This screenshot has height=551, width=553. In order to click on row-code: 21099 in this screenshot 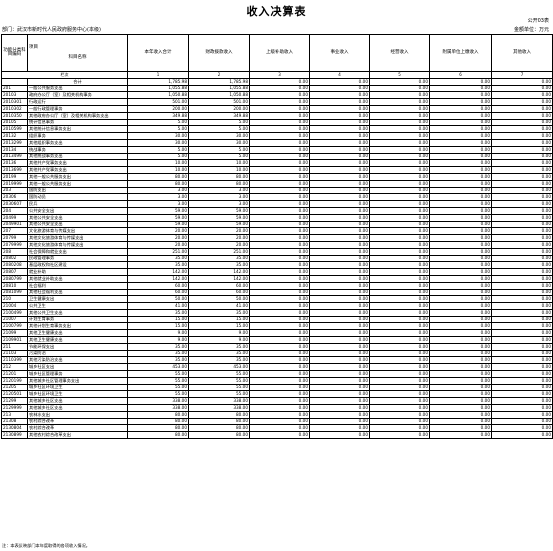, I will do `click(14, 333)`.